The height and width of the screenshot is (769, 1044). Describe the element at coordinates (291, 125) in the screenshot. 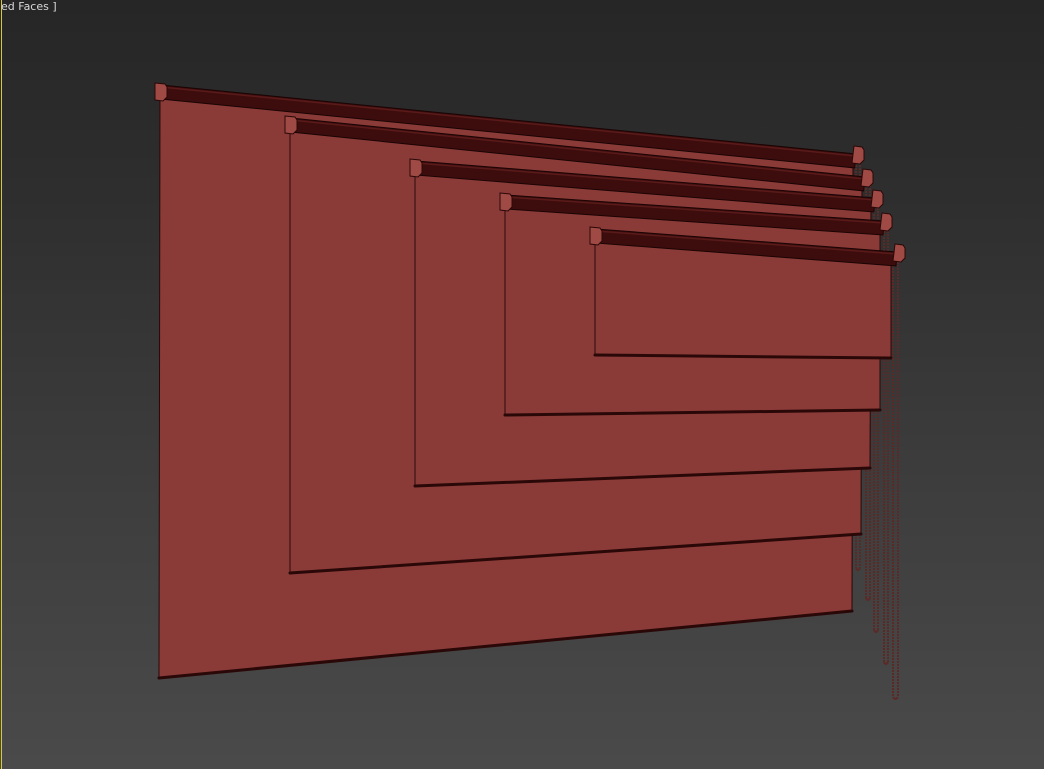

I see `blind-2-bracket-left` at that location.